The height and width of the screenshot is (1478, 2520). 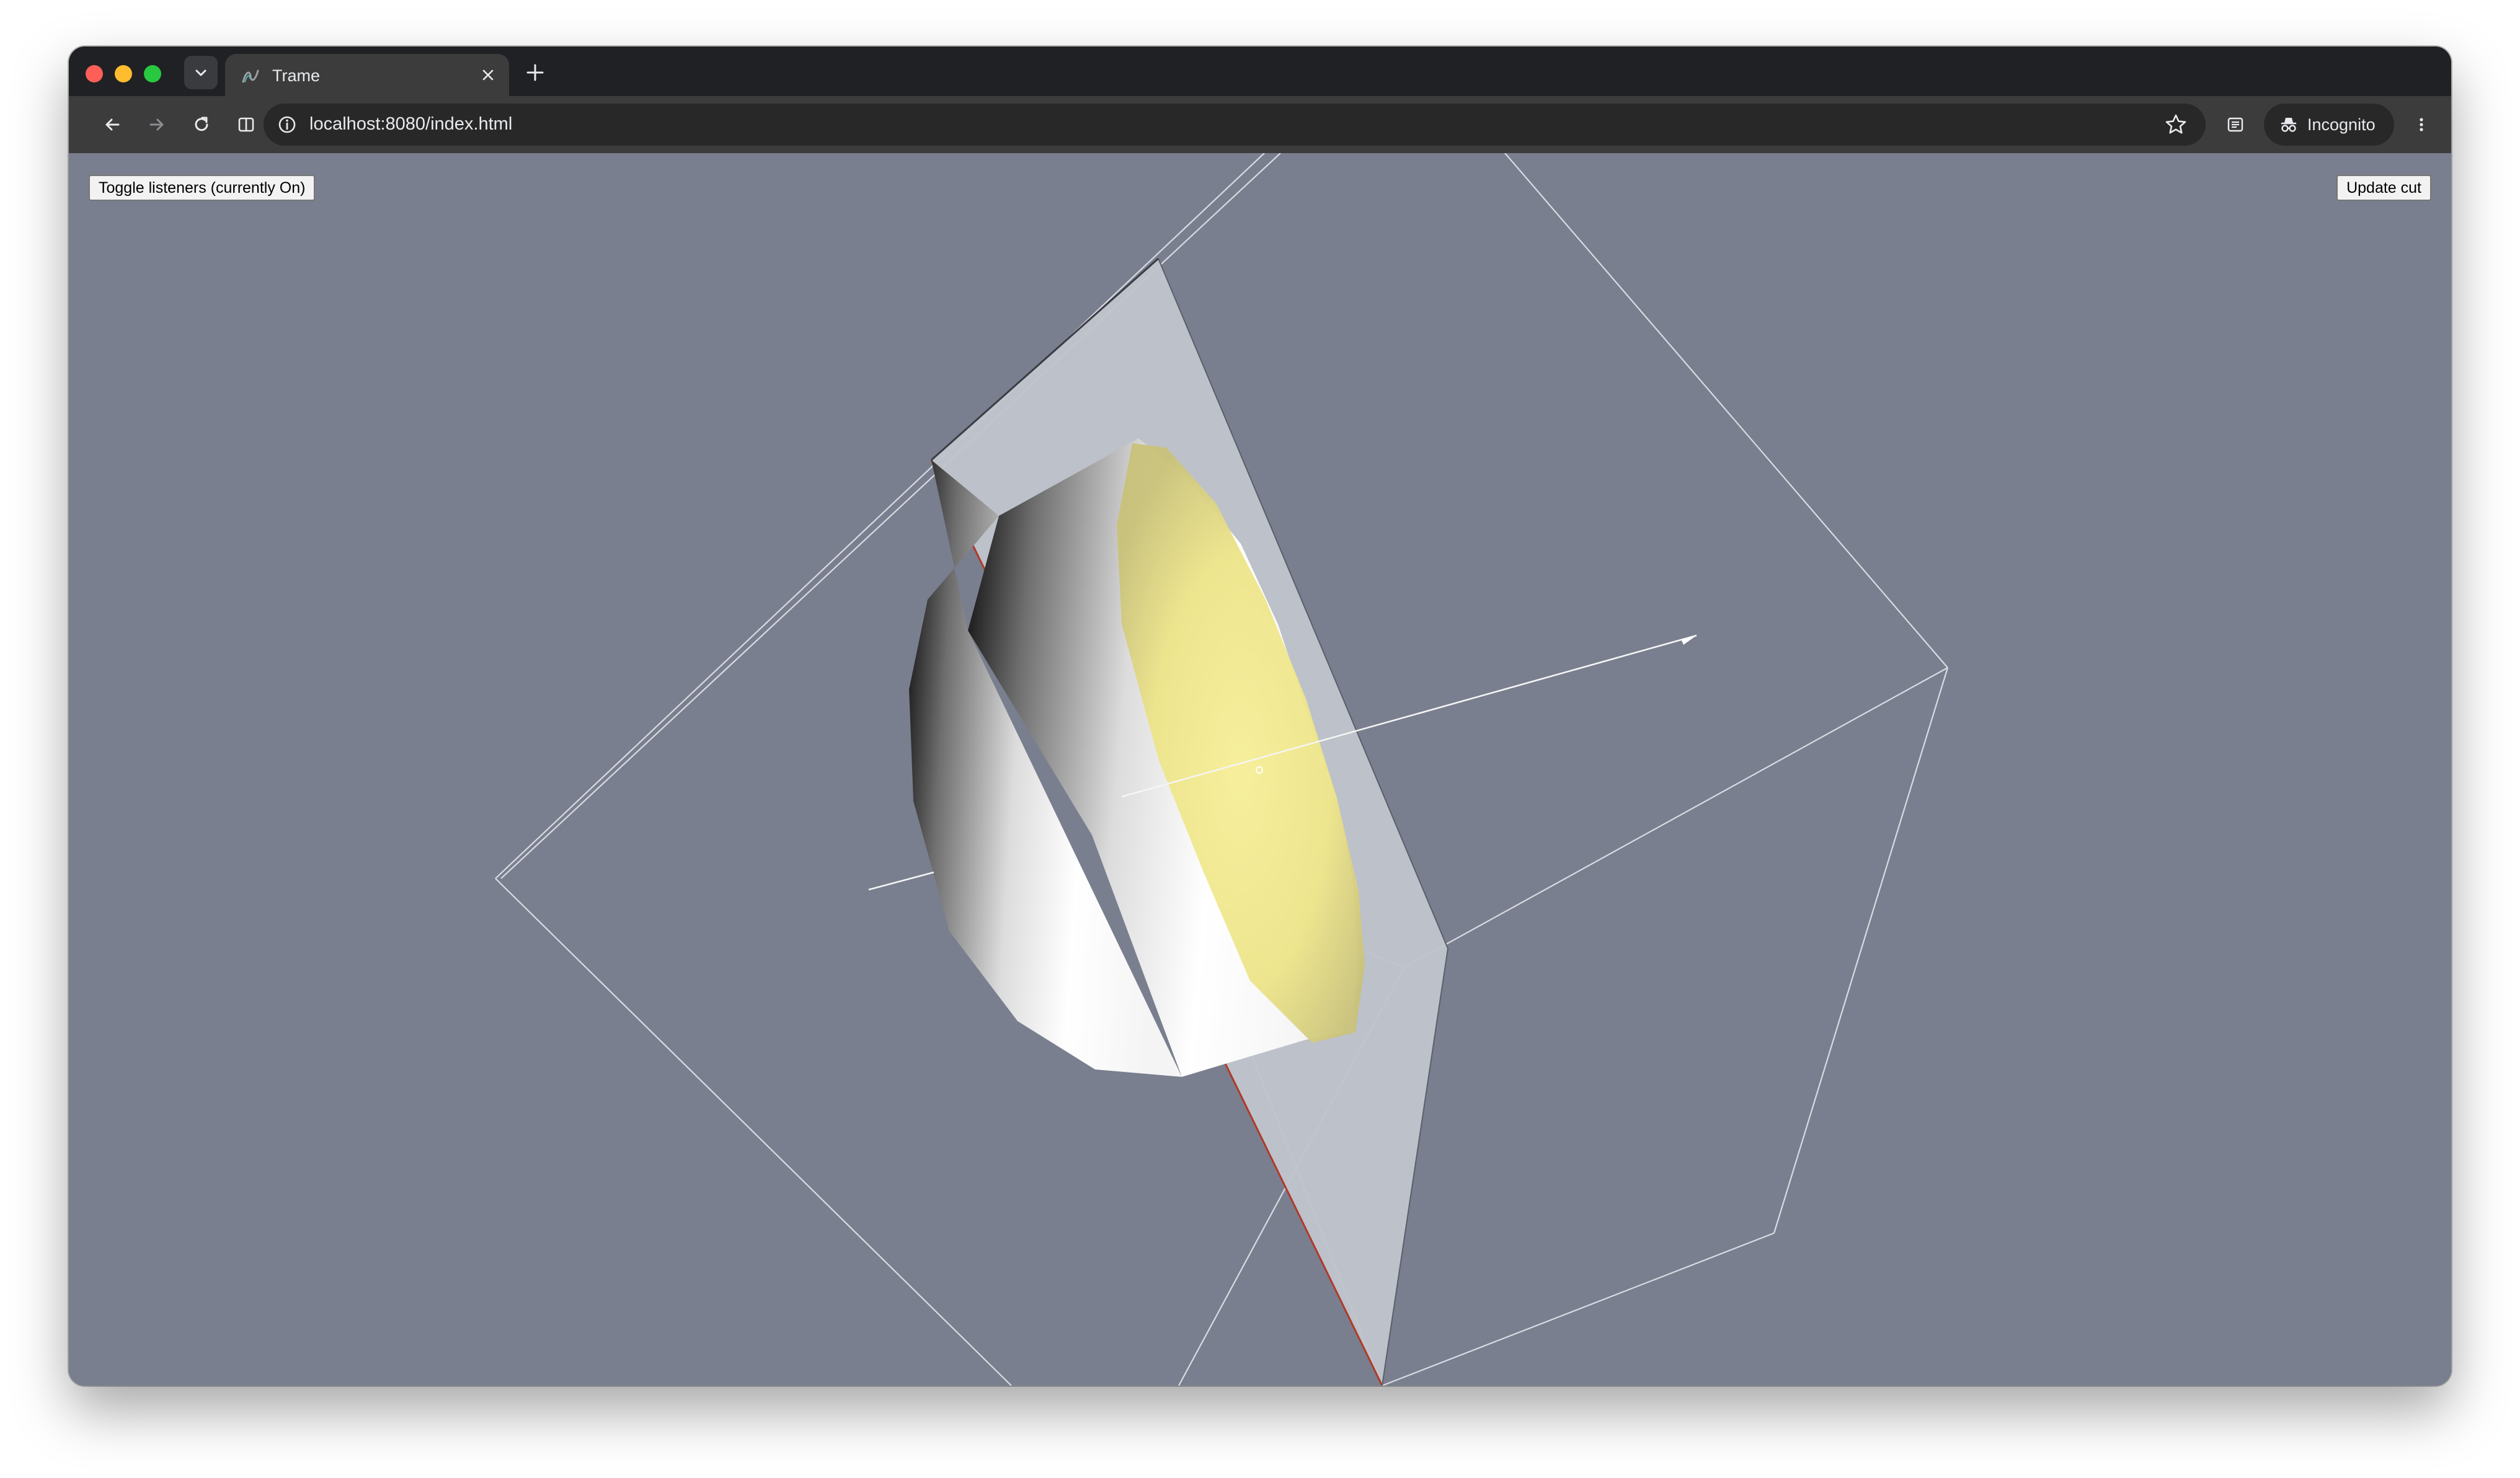 I want to click on minimize-window-button, so click(x=123, y=73).